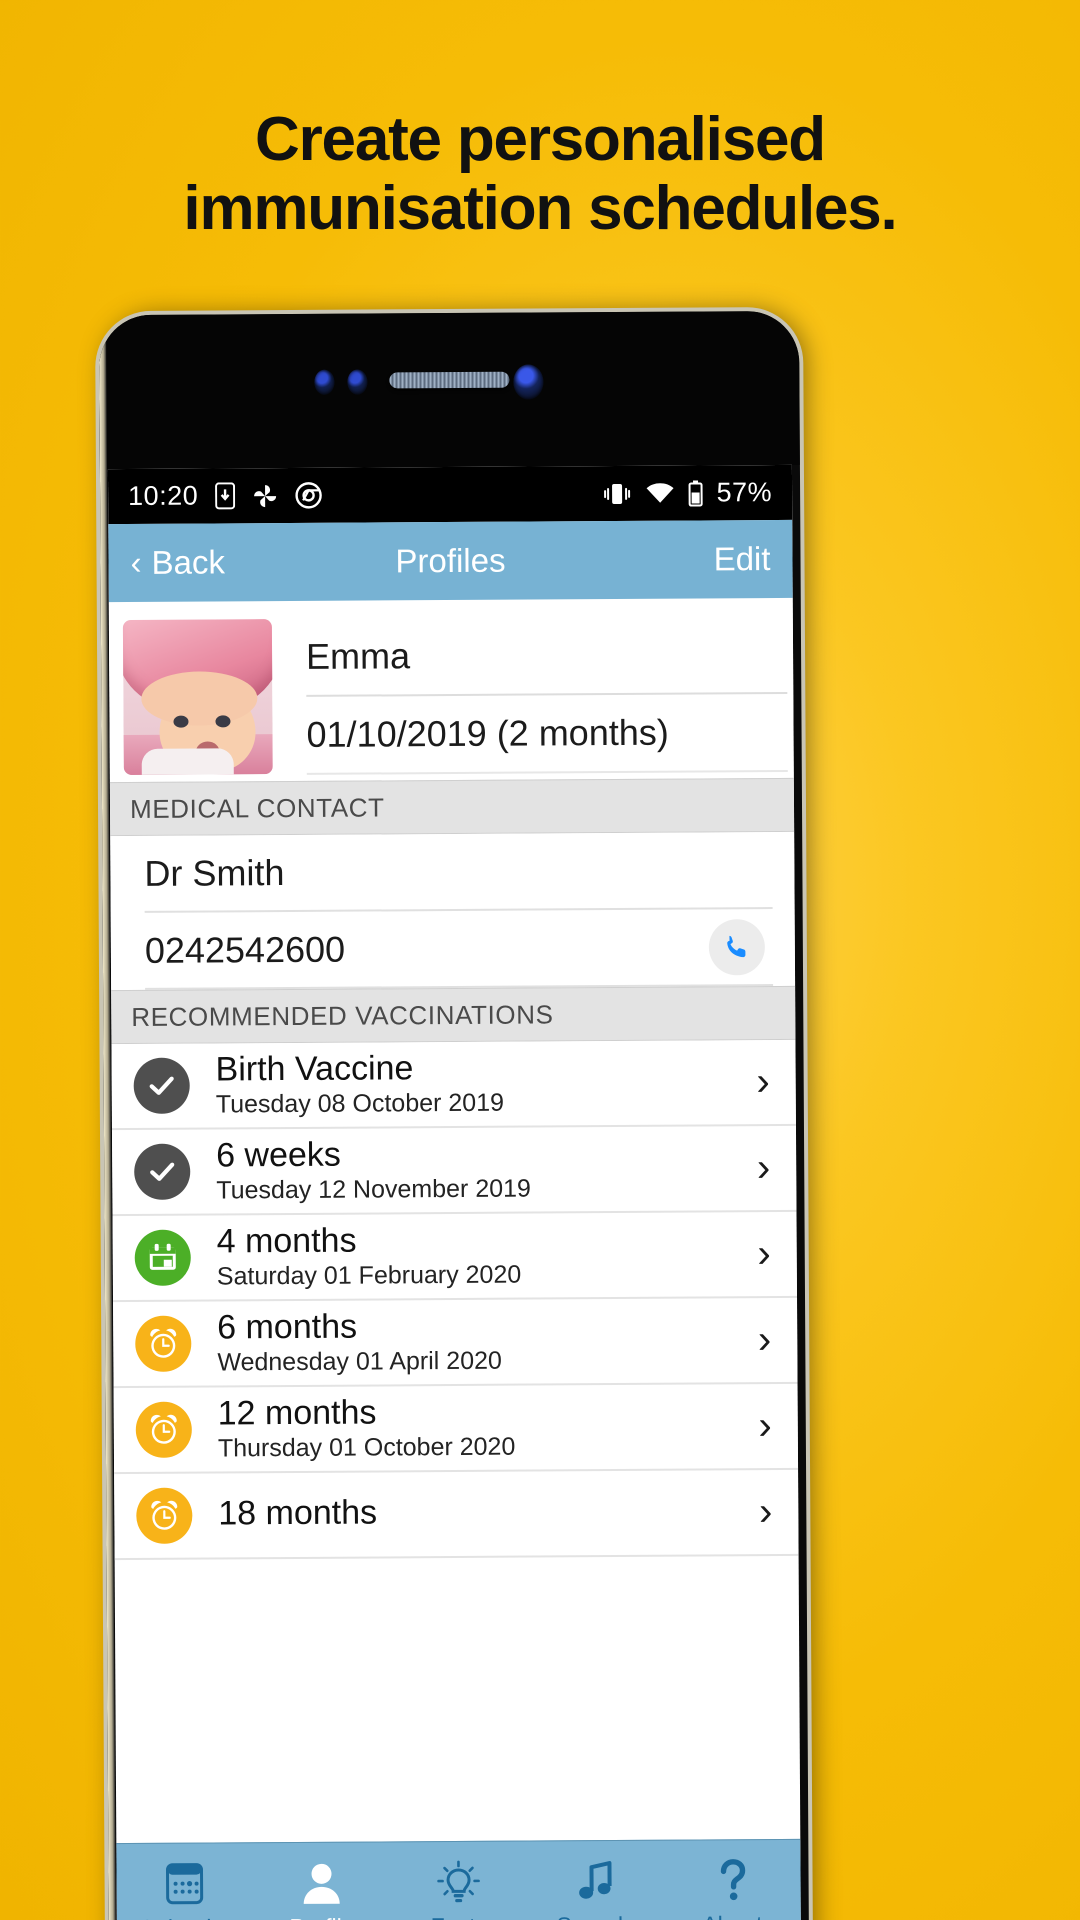 This screenshot has width=1080, height=1920. Describe the element at coordinates (596, 1916) in the screenshot. I see `tab-label: Sounds` at that location.